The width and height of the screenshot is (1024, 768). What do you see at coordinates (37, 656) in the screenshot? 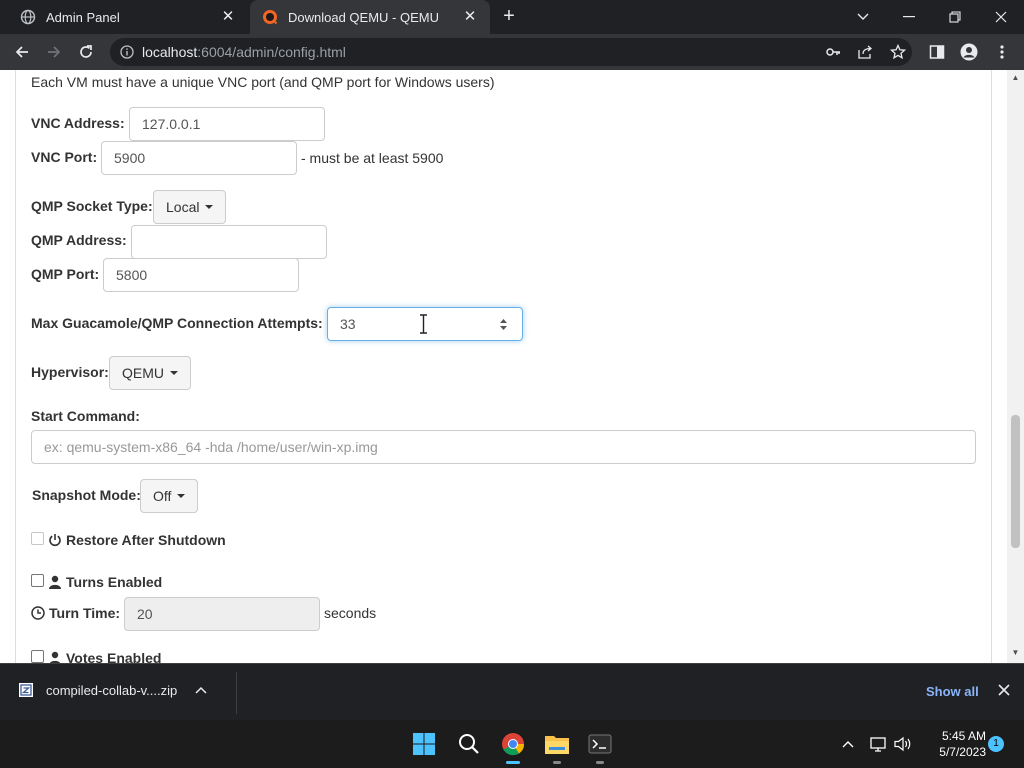
I see `votes-enabled-checkbox` at bounding box center [37, 656].